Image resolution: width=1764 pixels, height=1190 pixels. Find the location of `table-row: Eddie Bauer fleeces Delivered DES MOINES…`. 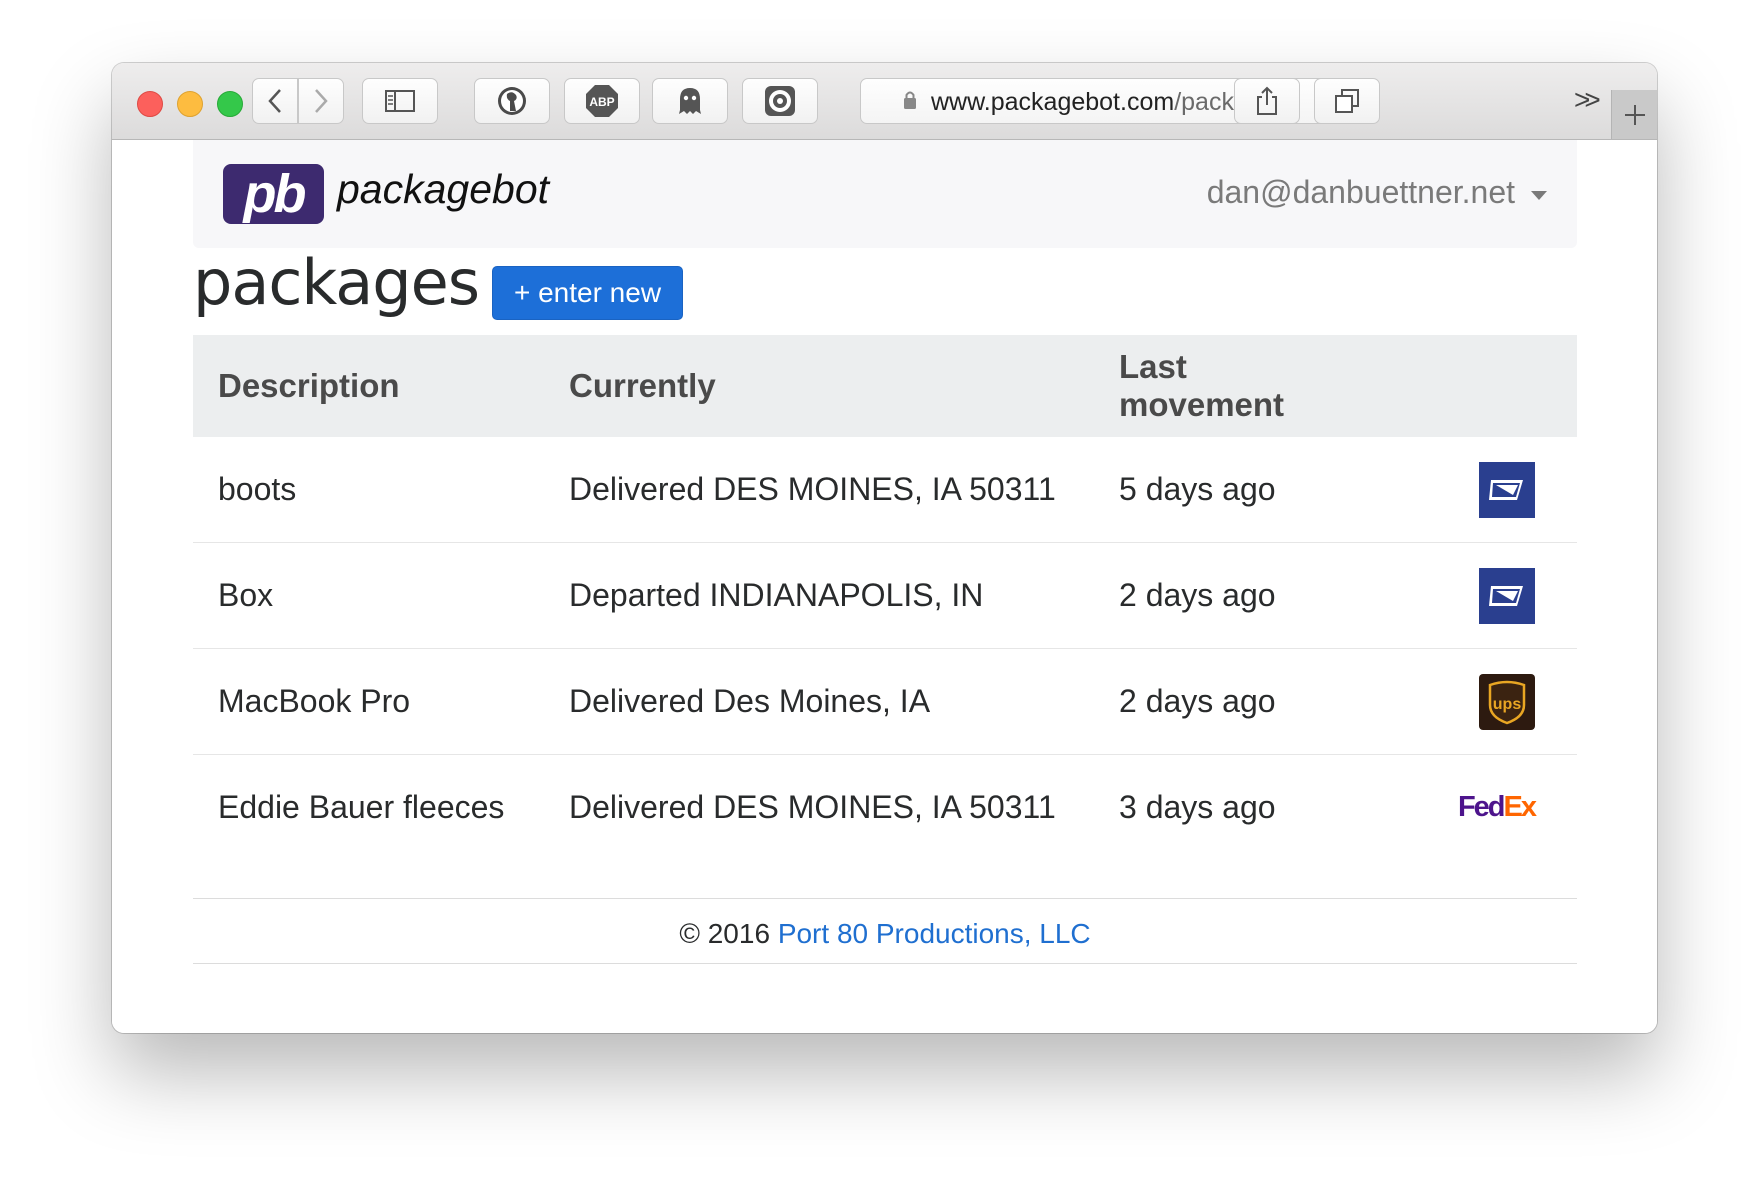

table-row: Eddie Bauer fleeces Delivered DES MOINES… is located at coordinates (885, 808).